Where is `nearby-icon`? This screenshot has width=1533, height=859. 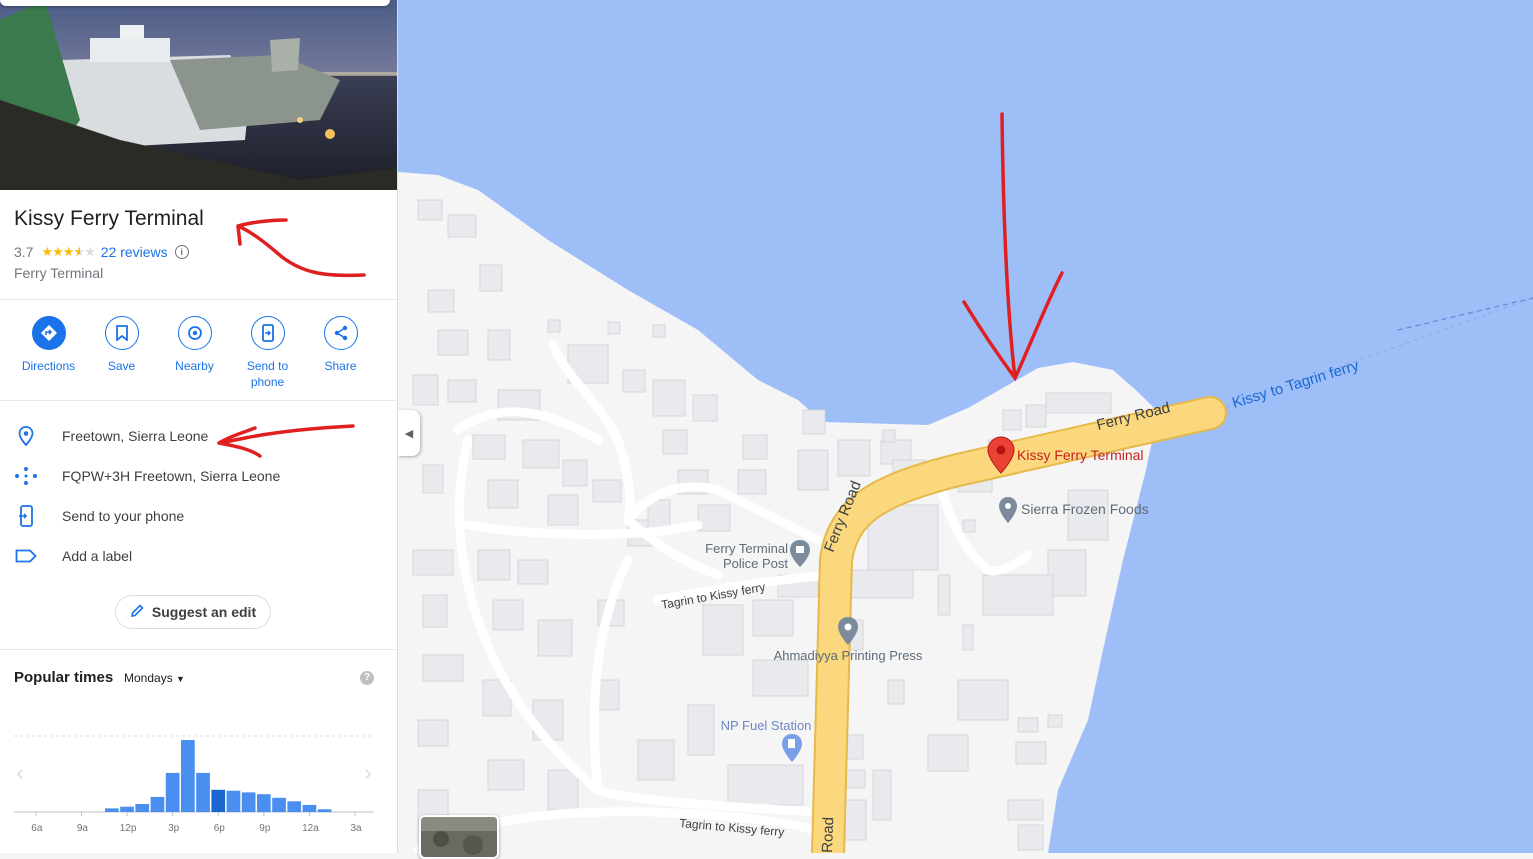 nearby-icon is located at coordinates (194, 333).